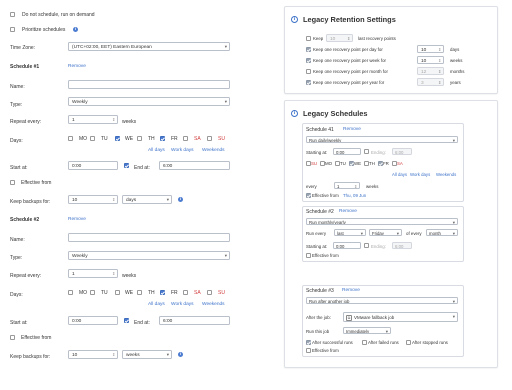  What do you see at coordinates (380, 163) in the screenshot?
I see `schedule-41-day-fr-checkbox` at bounding box center [380, 163].